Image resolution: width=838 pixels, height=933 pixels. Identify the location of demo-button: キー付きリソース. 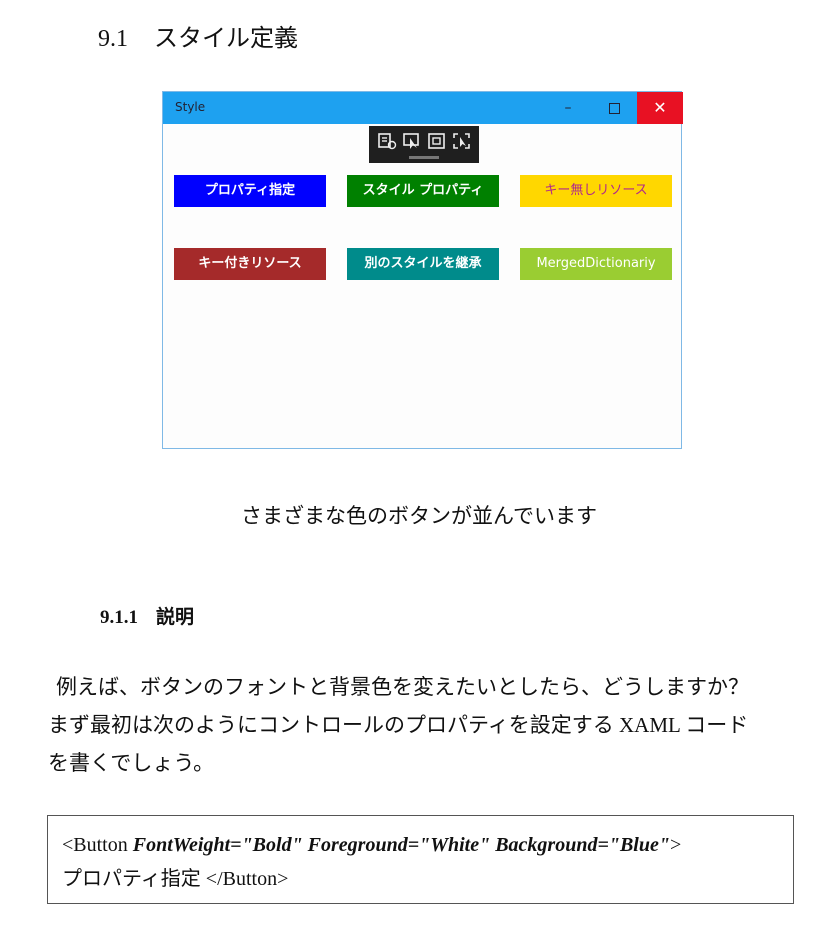
(250, 264).